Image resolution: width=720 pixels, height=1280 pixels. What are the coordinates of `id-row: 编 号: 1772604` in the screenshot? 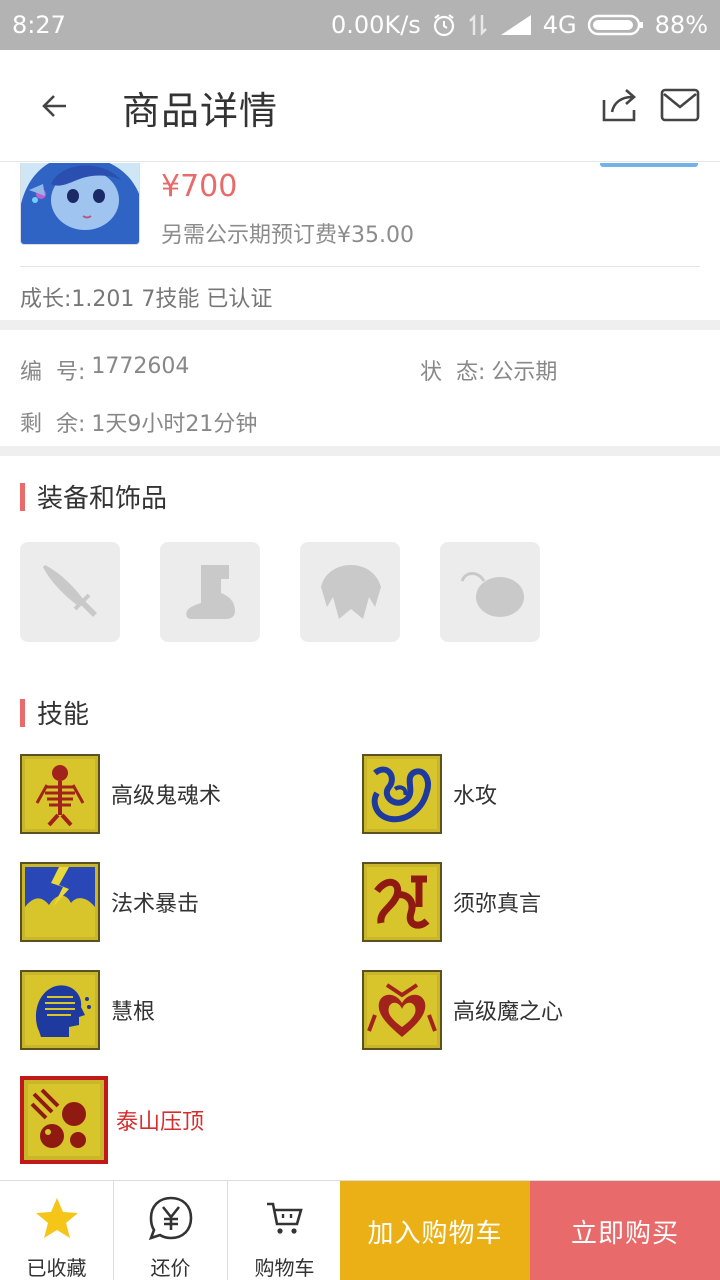 It's located at (104, 370).